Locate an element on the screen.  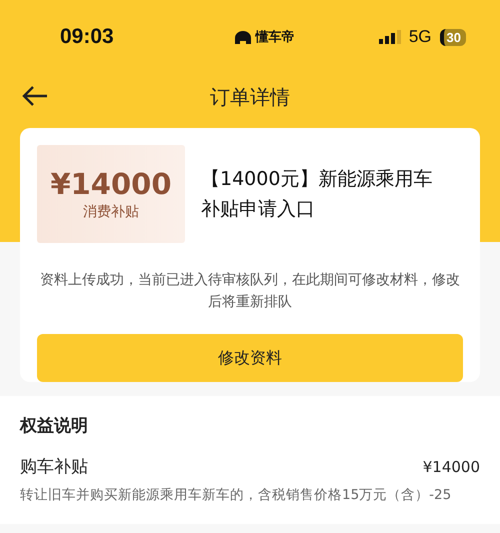
coupon-label: 消费补贴 is located at coordinates (111, 212).